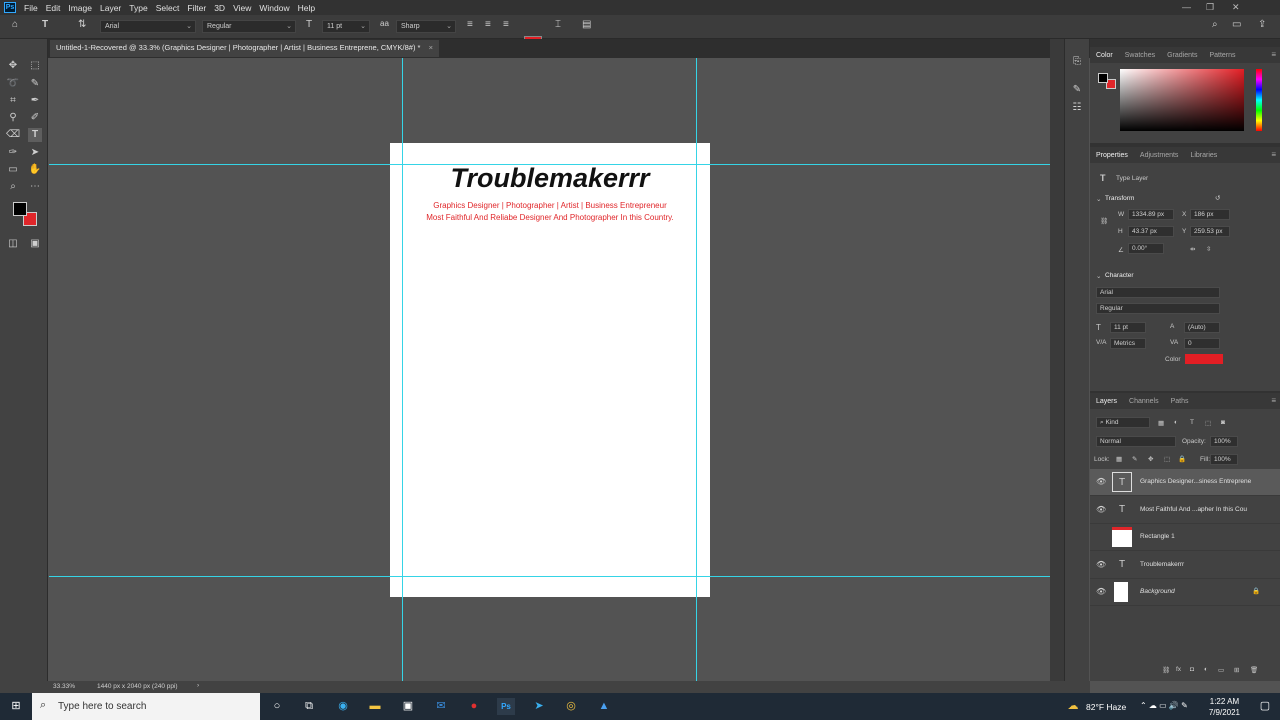 Image resolution: width=1280 pixels, height=720 pixels. Describe the element at coordinates (31, 8) in the screenshot. I see `menu-file: File` at that location.